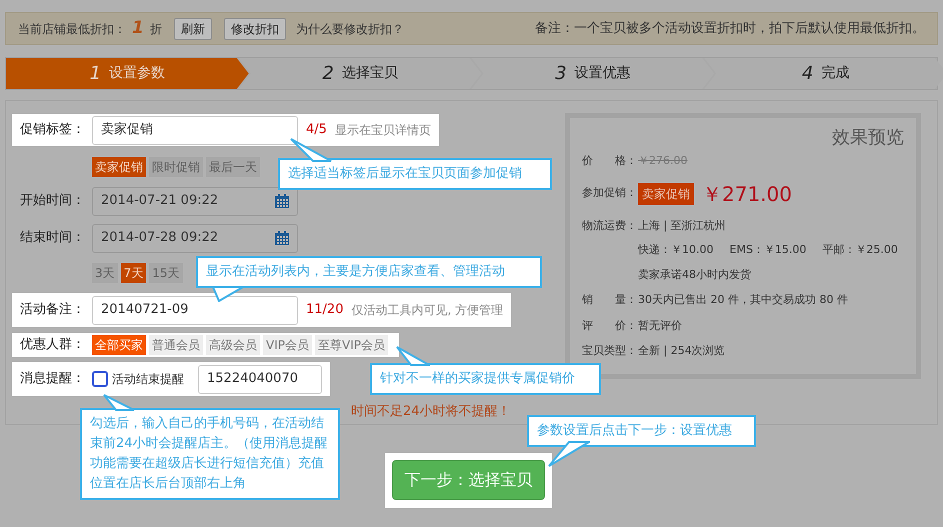 This screenshot has width=943, height=527. I want to click on date-field: 2014-07-28 09:22, so click(195, 238).